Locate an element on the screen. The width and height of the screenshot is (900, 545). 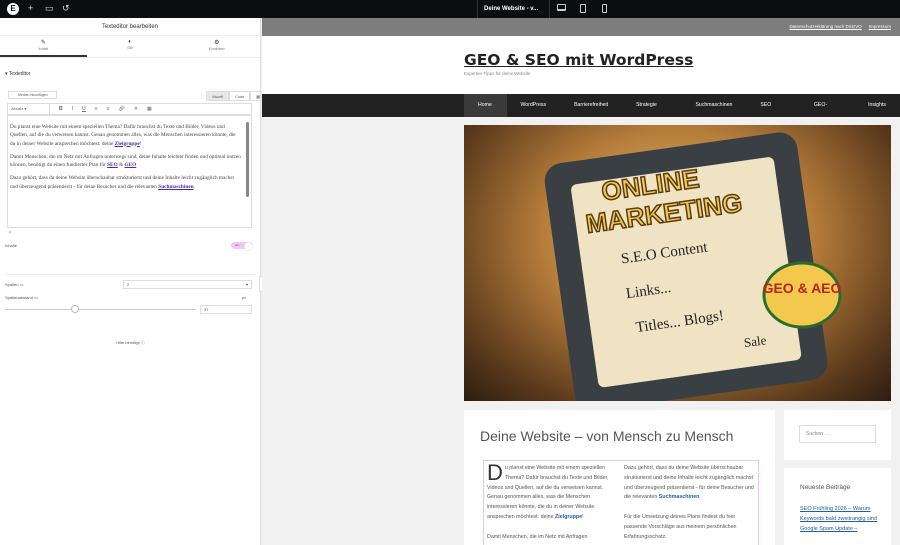
tab-label: Stil is located at coordinates (130, 47).